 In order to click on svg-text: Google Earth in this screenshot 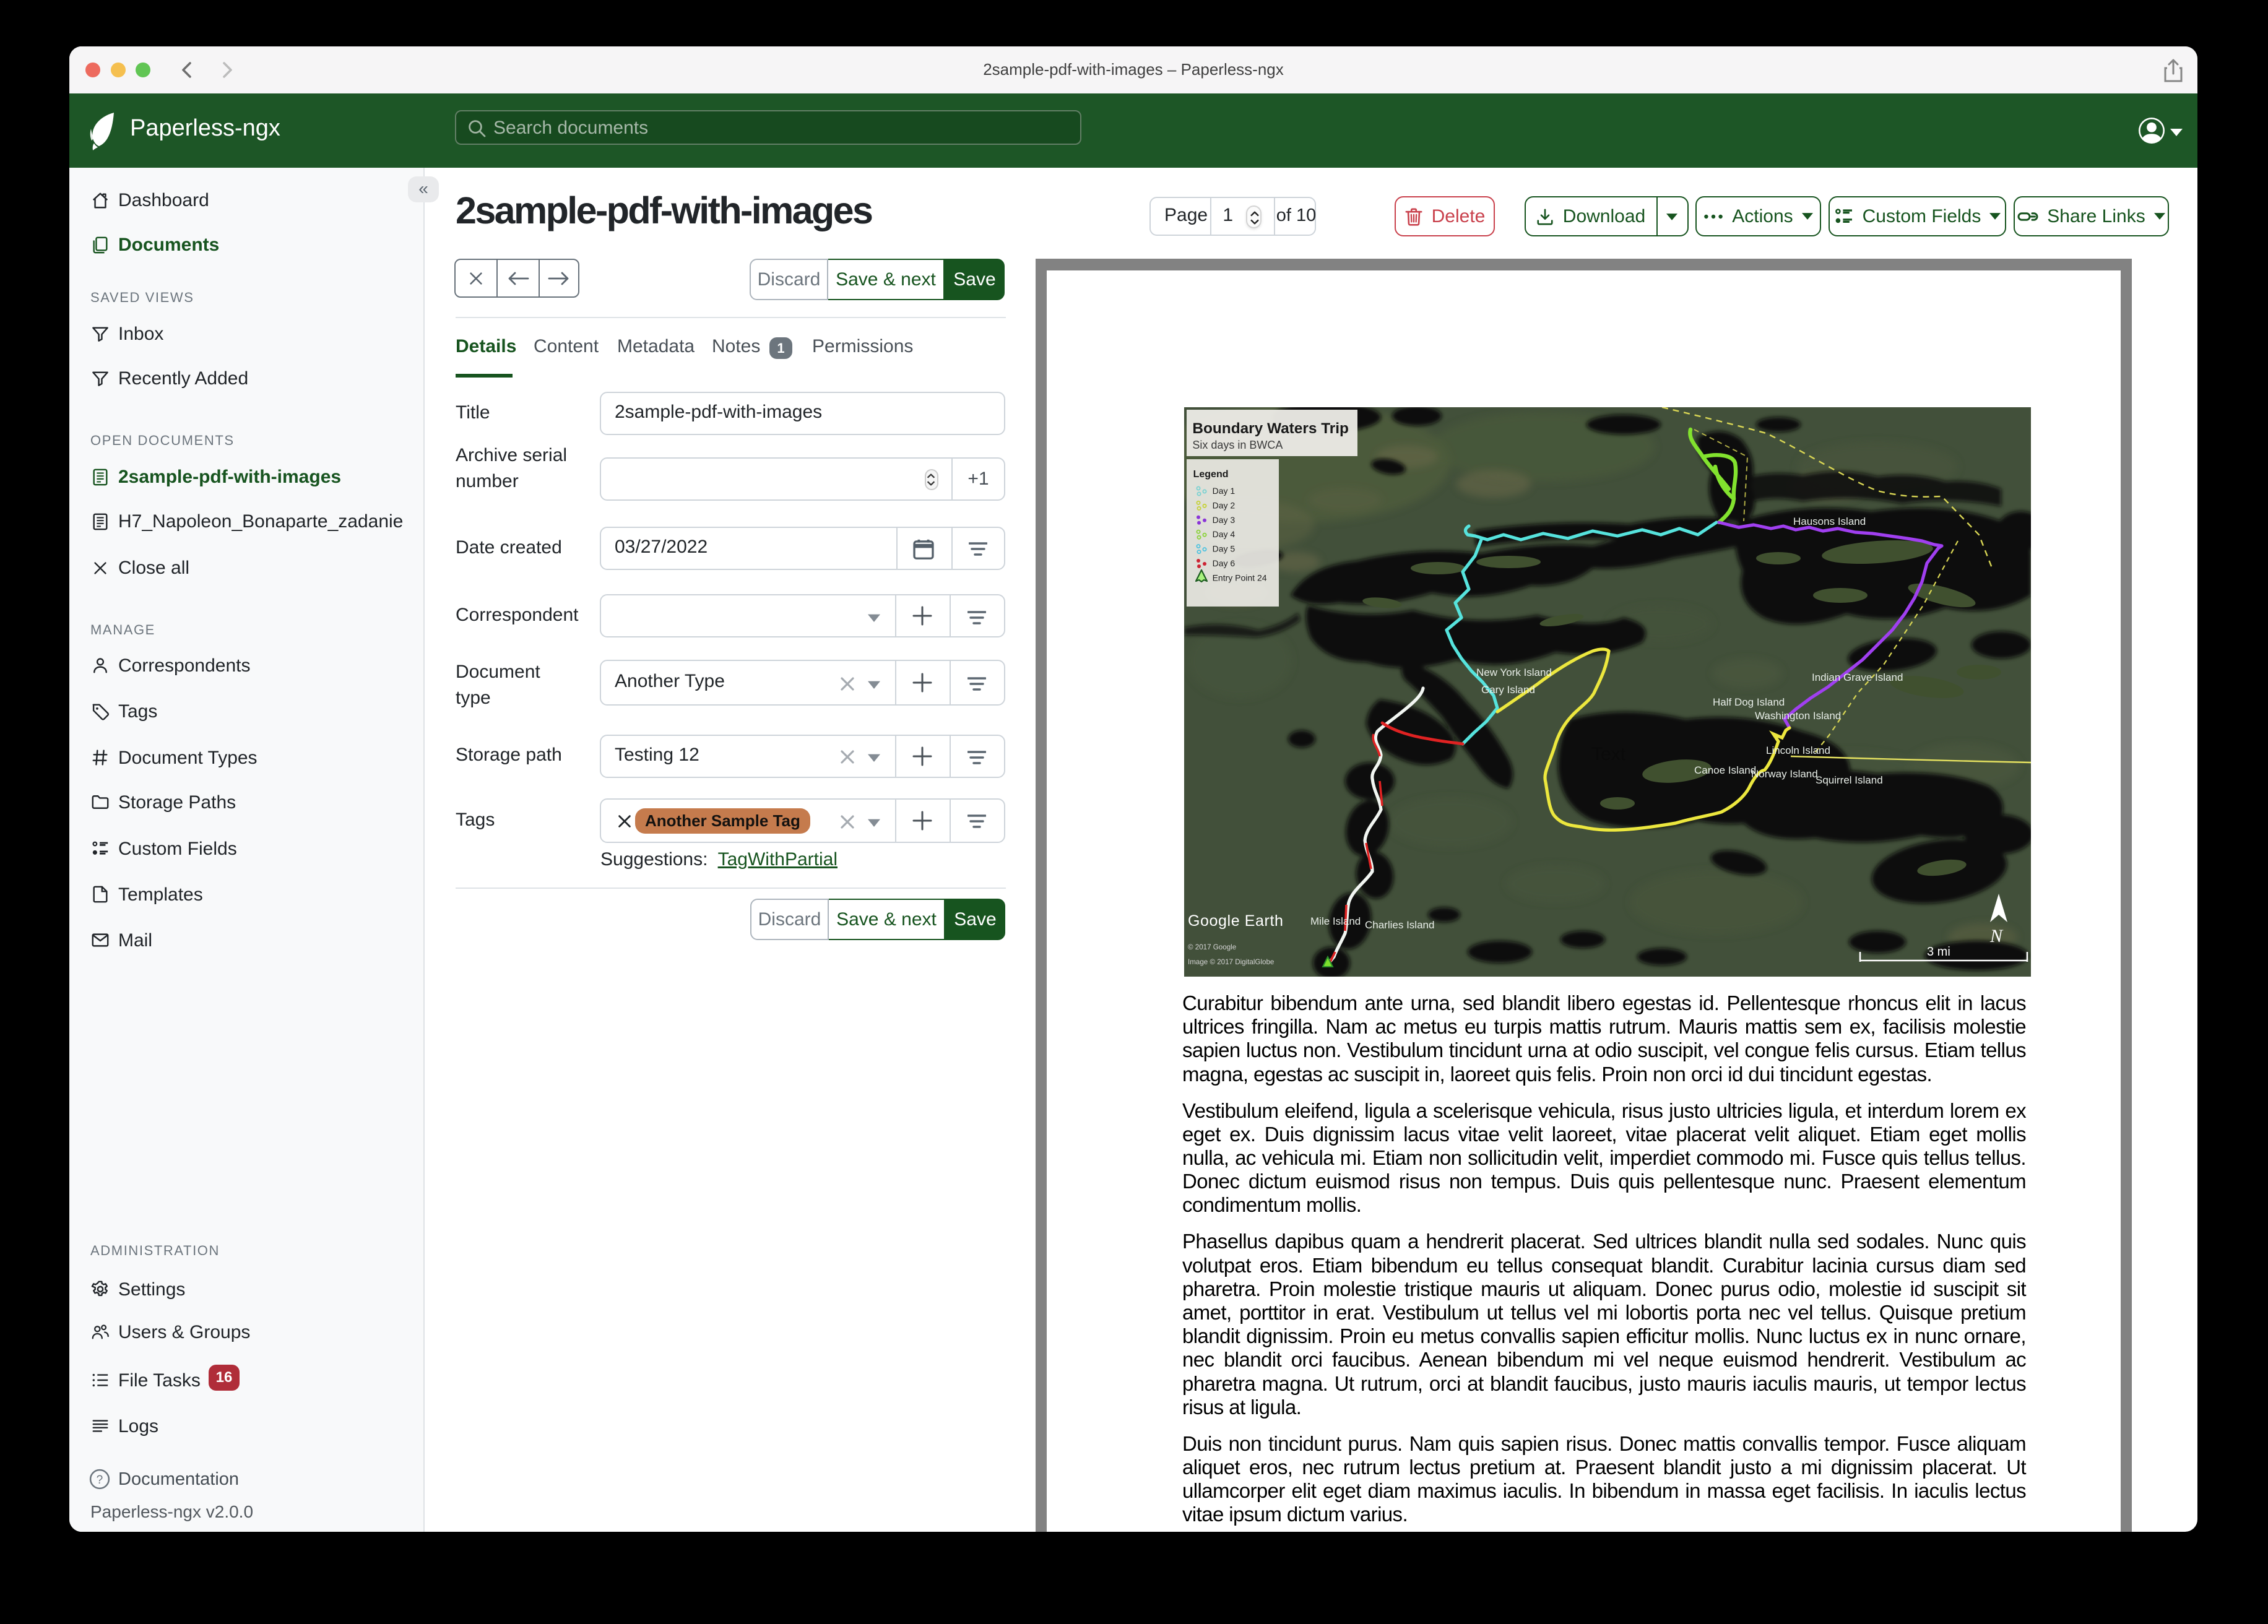, I will do `click(1236, 921)`.